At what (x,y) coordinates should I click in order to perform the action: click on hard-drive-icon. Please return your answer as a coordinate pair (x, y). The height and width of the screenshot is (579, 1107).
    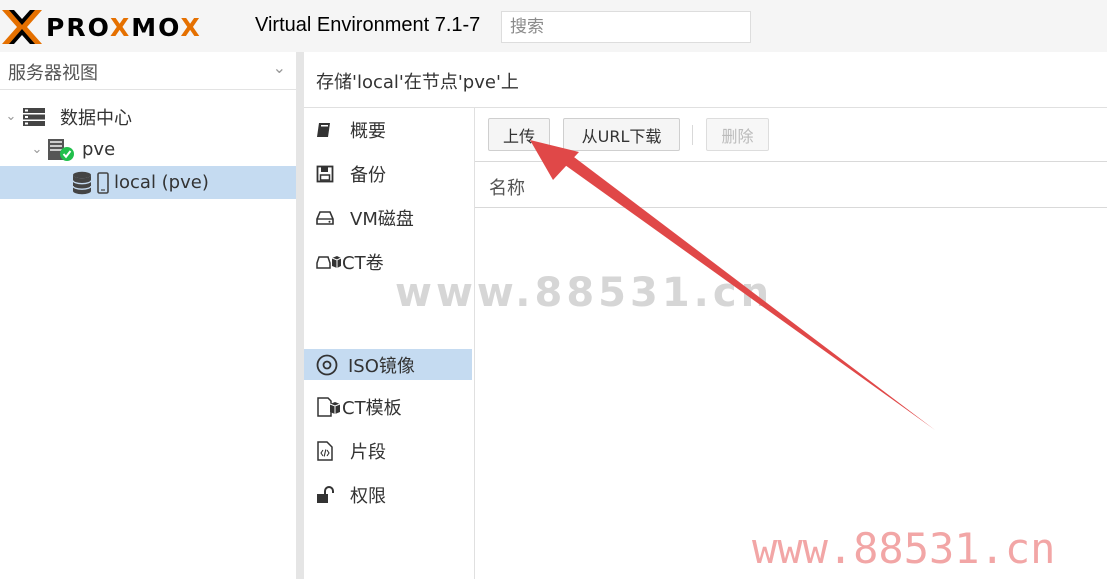
    Looking at the image, I should click on (329, 218).